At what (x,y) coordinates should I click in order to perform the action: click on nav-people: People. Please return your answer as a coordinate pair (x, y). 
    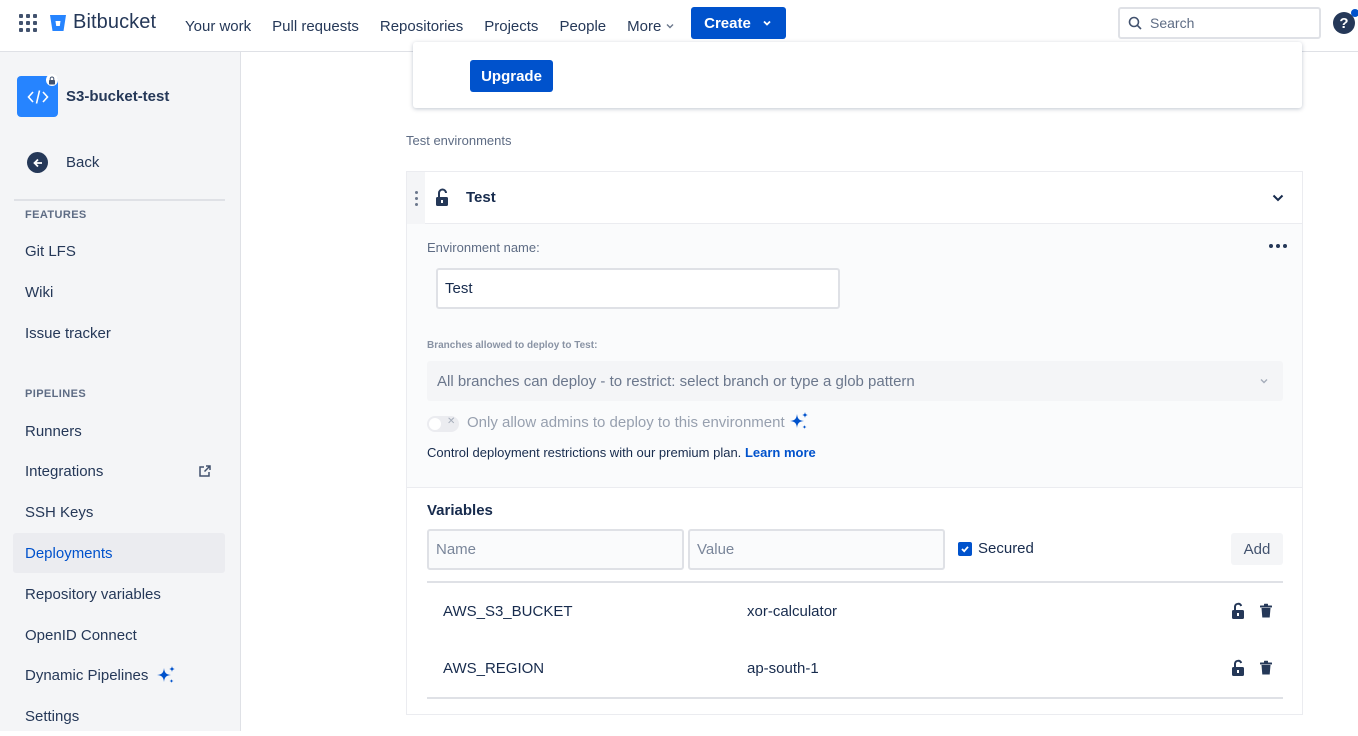
    Looking at the image, I should click on (582, 26).